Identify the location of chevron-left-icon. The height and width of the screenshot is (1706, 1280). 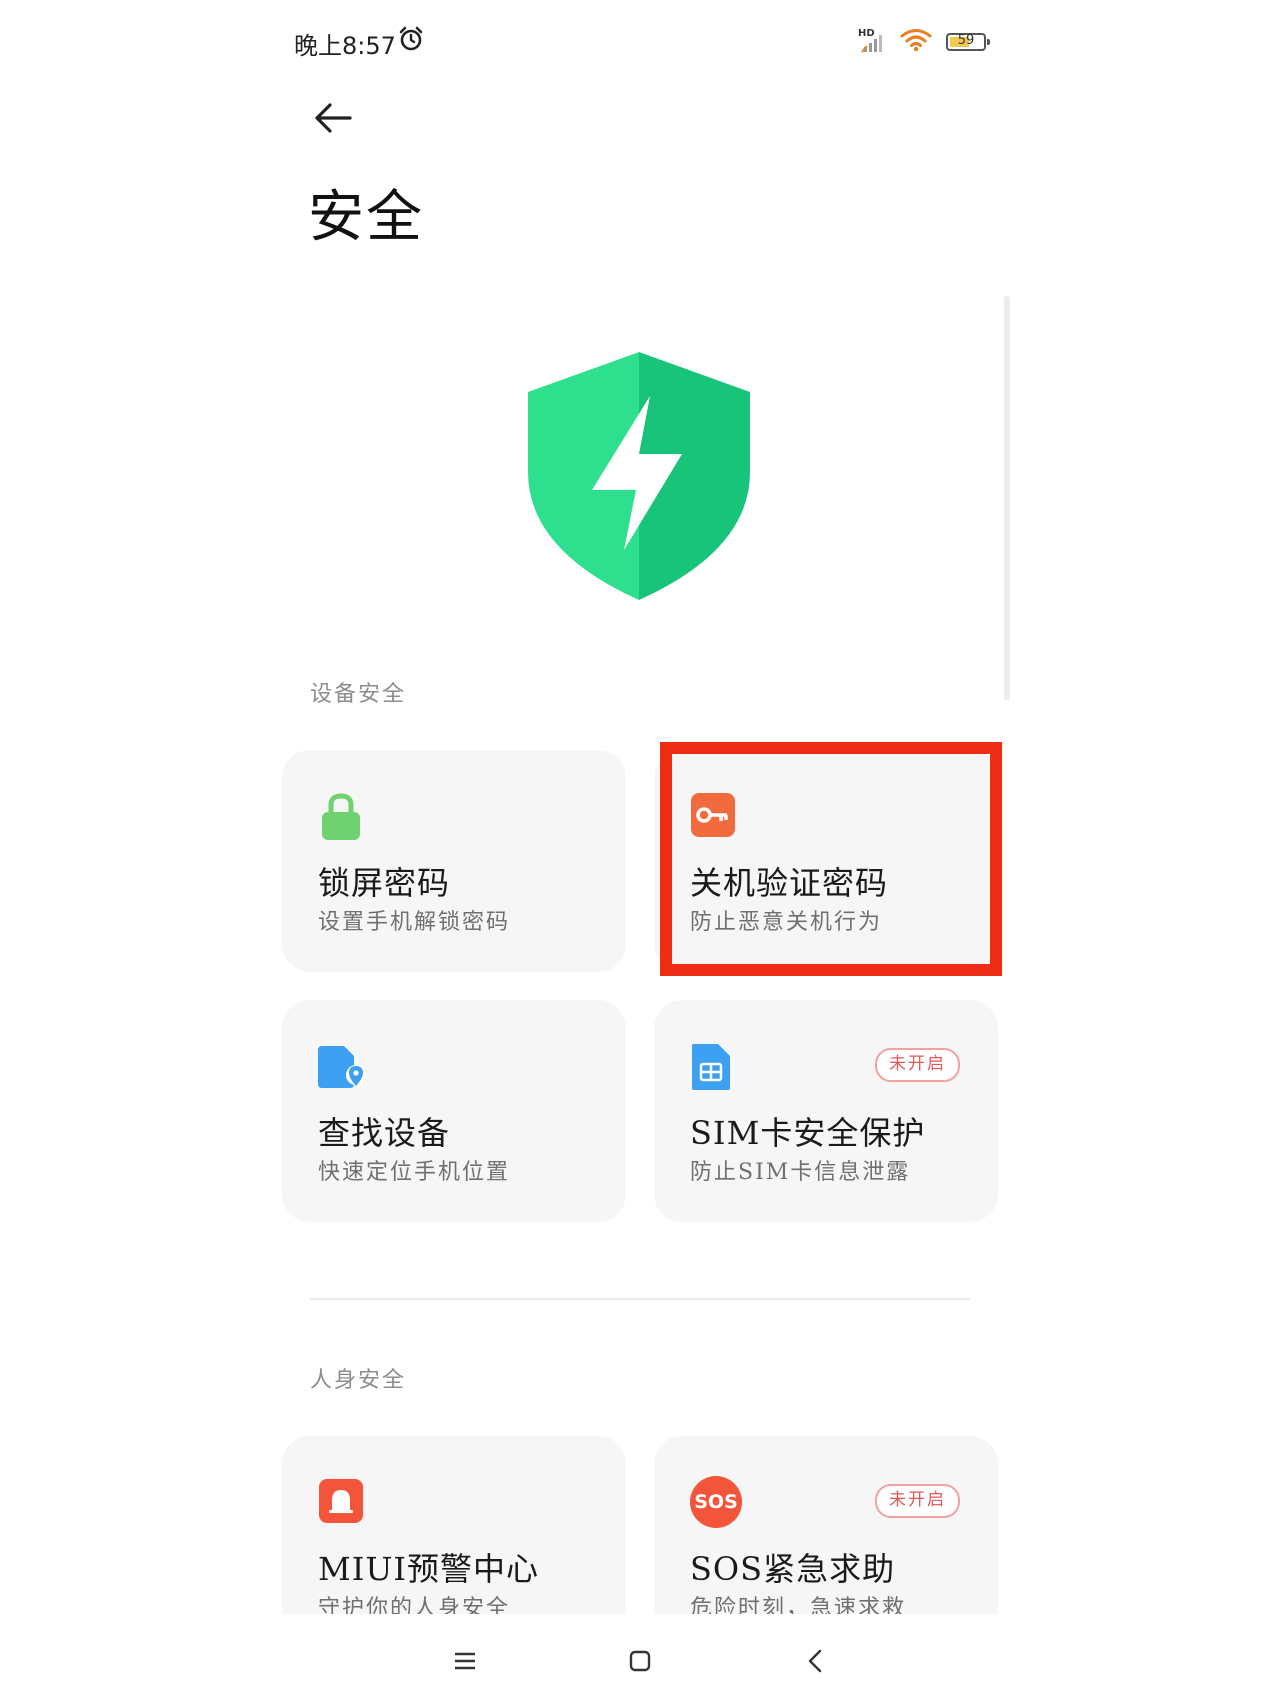
(815, 1661).